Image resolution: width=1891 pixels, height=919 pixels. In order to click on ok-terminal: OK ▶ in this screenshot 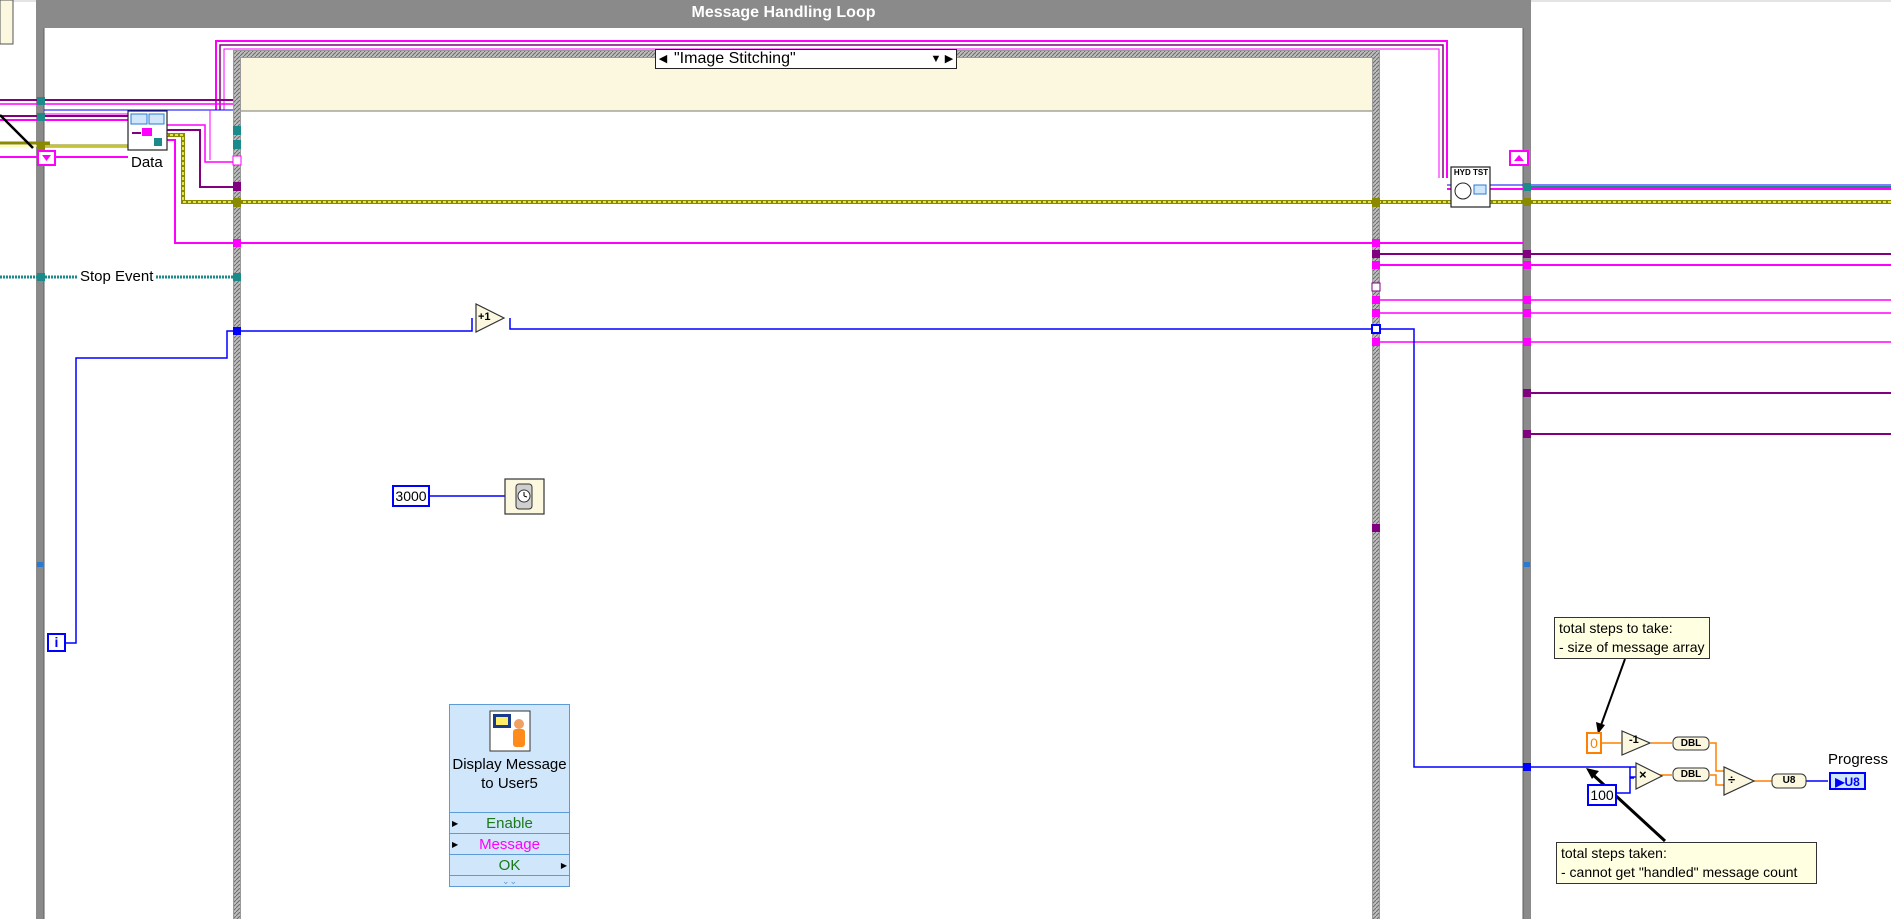, I will do `click(509, 864)`.